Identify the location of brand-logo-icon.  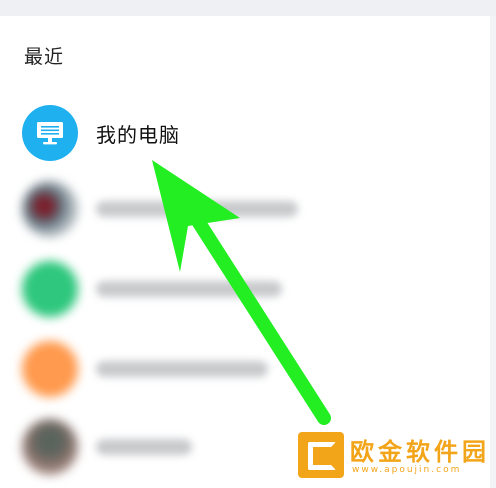
(321, 455).